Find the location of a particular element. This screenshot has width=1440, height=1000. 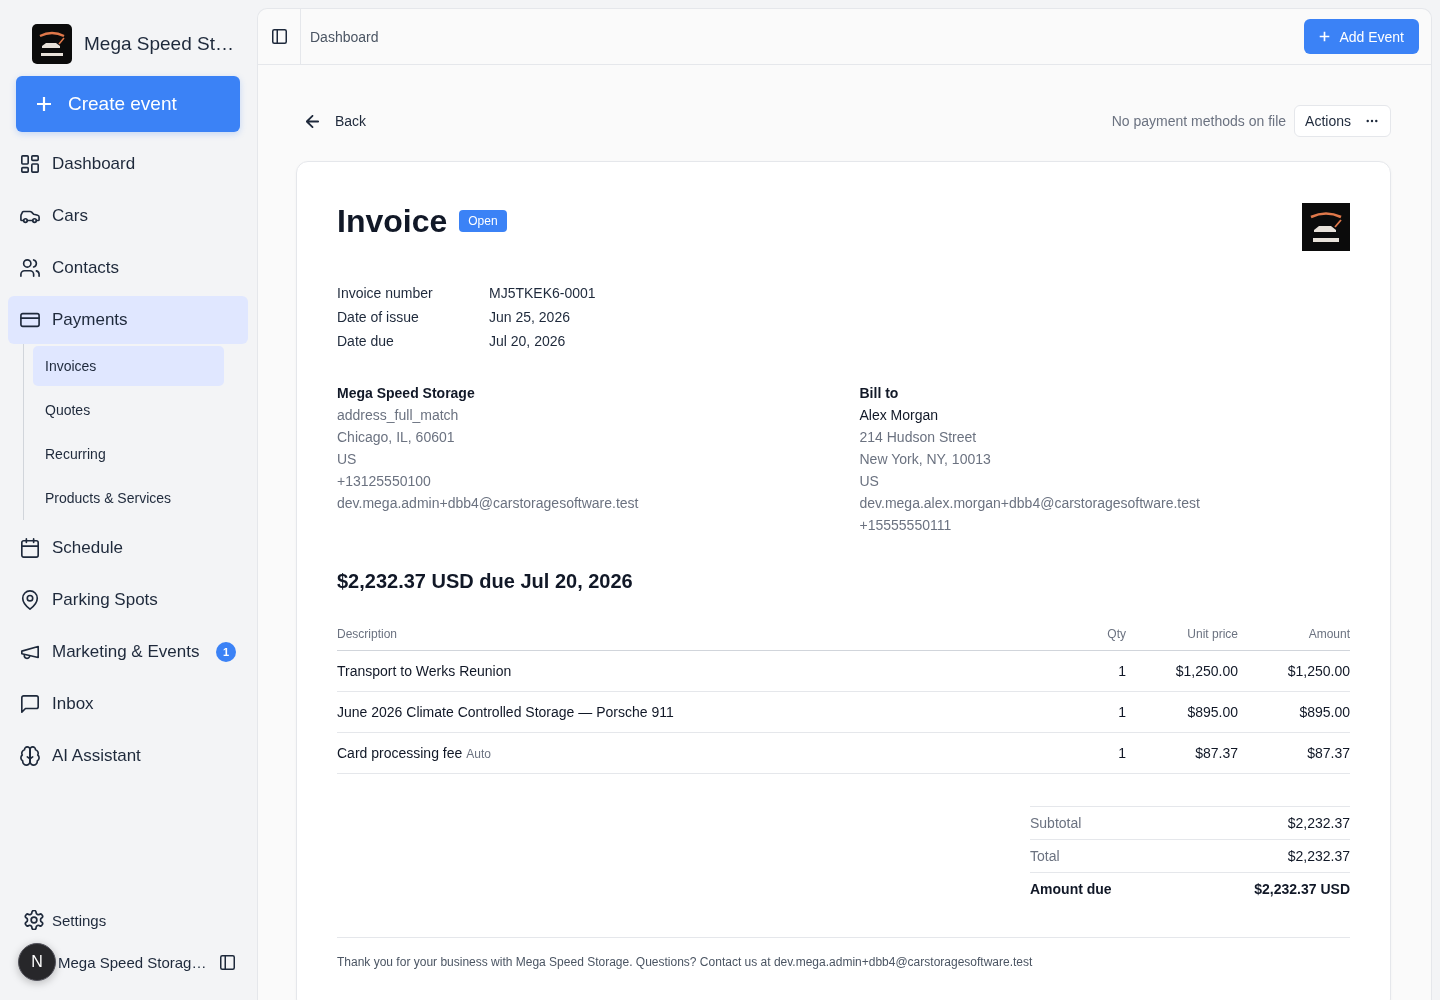

sidebar-subitem: Quotes is located at coordinates (128, 410).